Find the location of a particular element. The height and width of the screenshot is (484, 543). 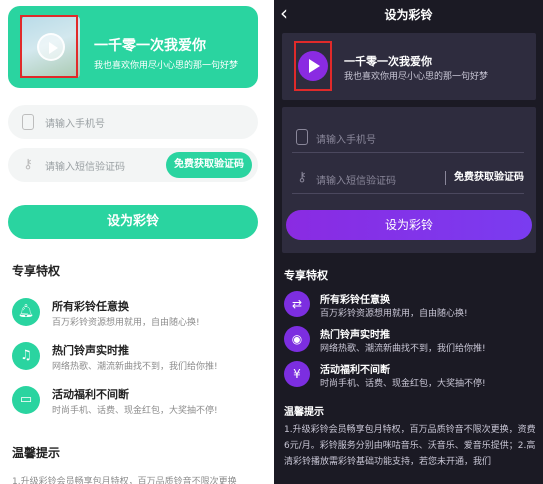

swap-icon: ⇄ is located at coordinates (297, 304).